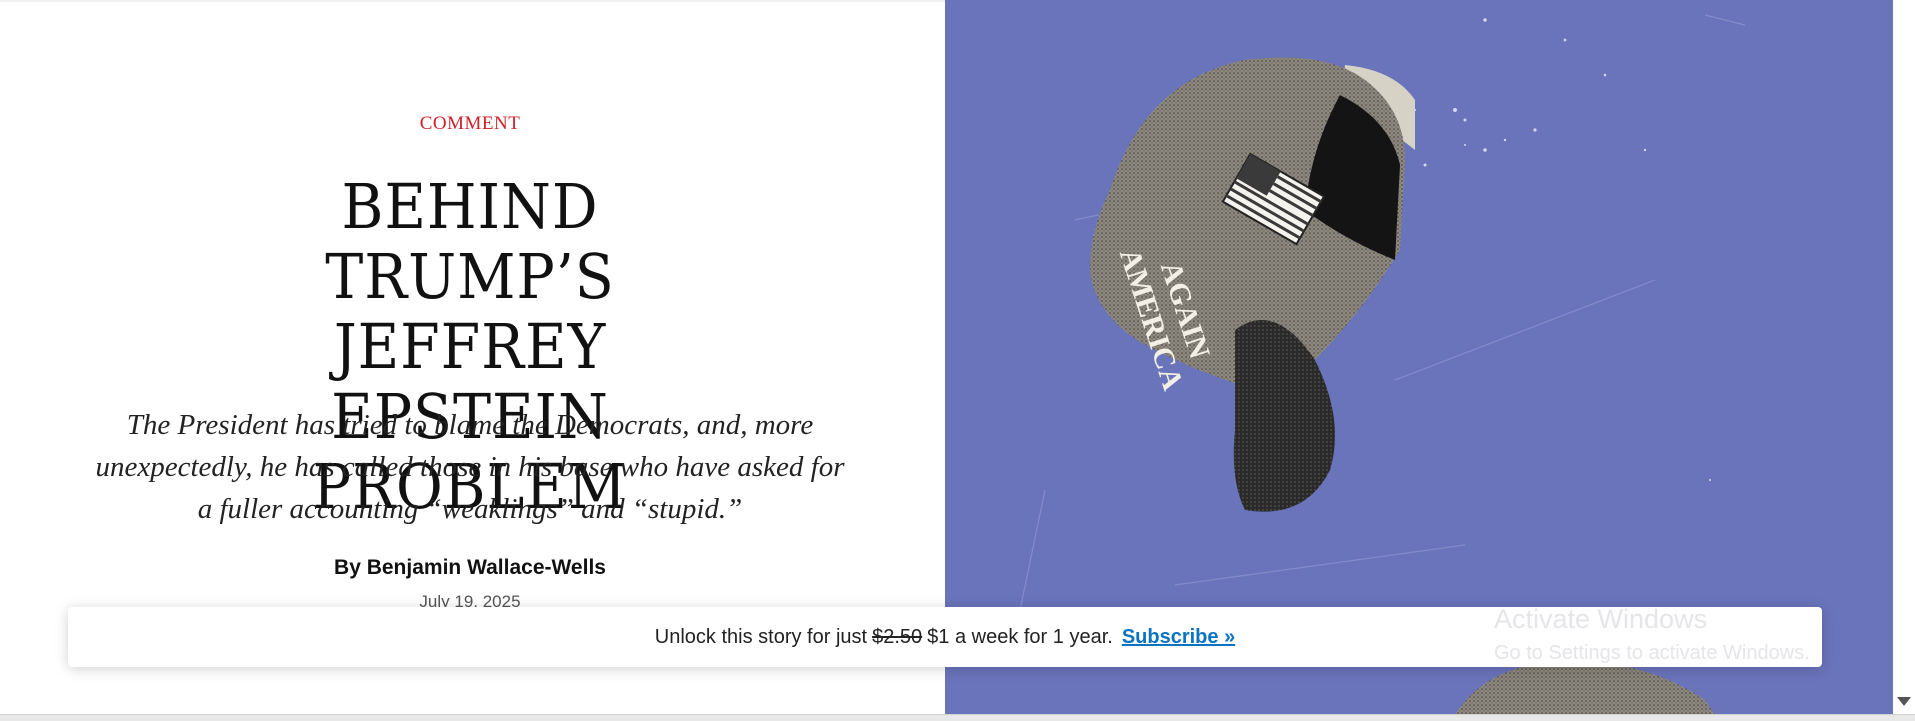 The width and height of the screenshot is (1915, 721). What do you see at coordinates (957, 717) in the screenshot?
I see `horizontal-scrollbar` at bounding box center [957, 717].